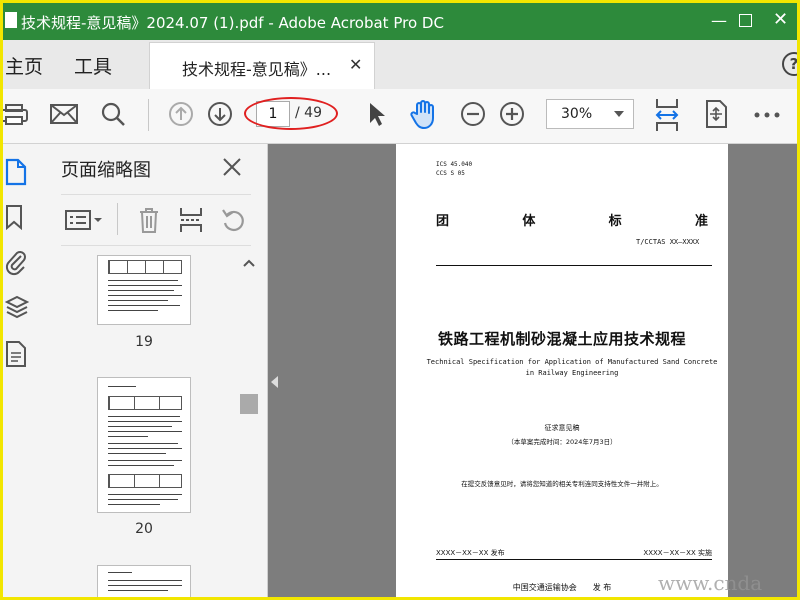  Describe the element at coordinates (23, 370) in the screenshot. I see `navigation-rail` at that location.